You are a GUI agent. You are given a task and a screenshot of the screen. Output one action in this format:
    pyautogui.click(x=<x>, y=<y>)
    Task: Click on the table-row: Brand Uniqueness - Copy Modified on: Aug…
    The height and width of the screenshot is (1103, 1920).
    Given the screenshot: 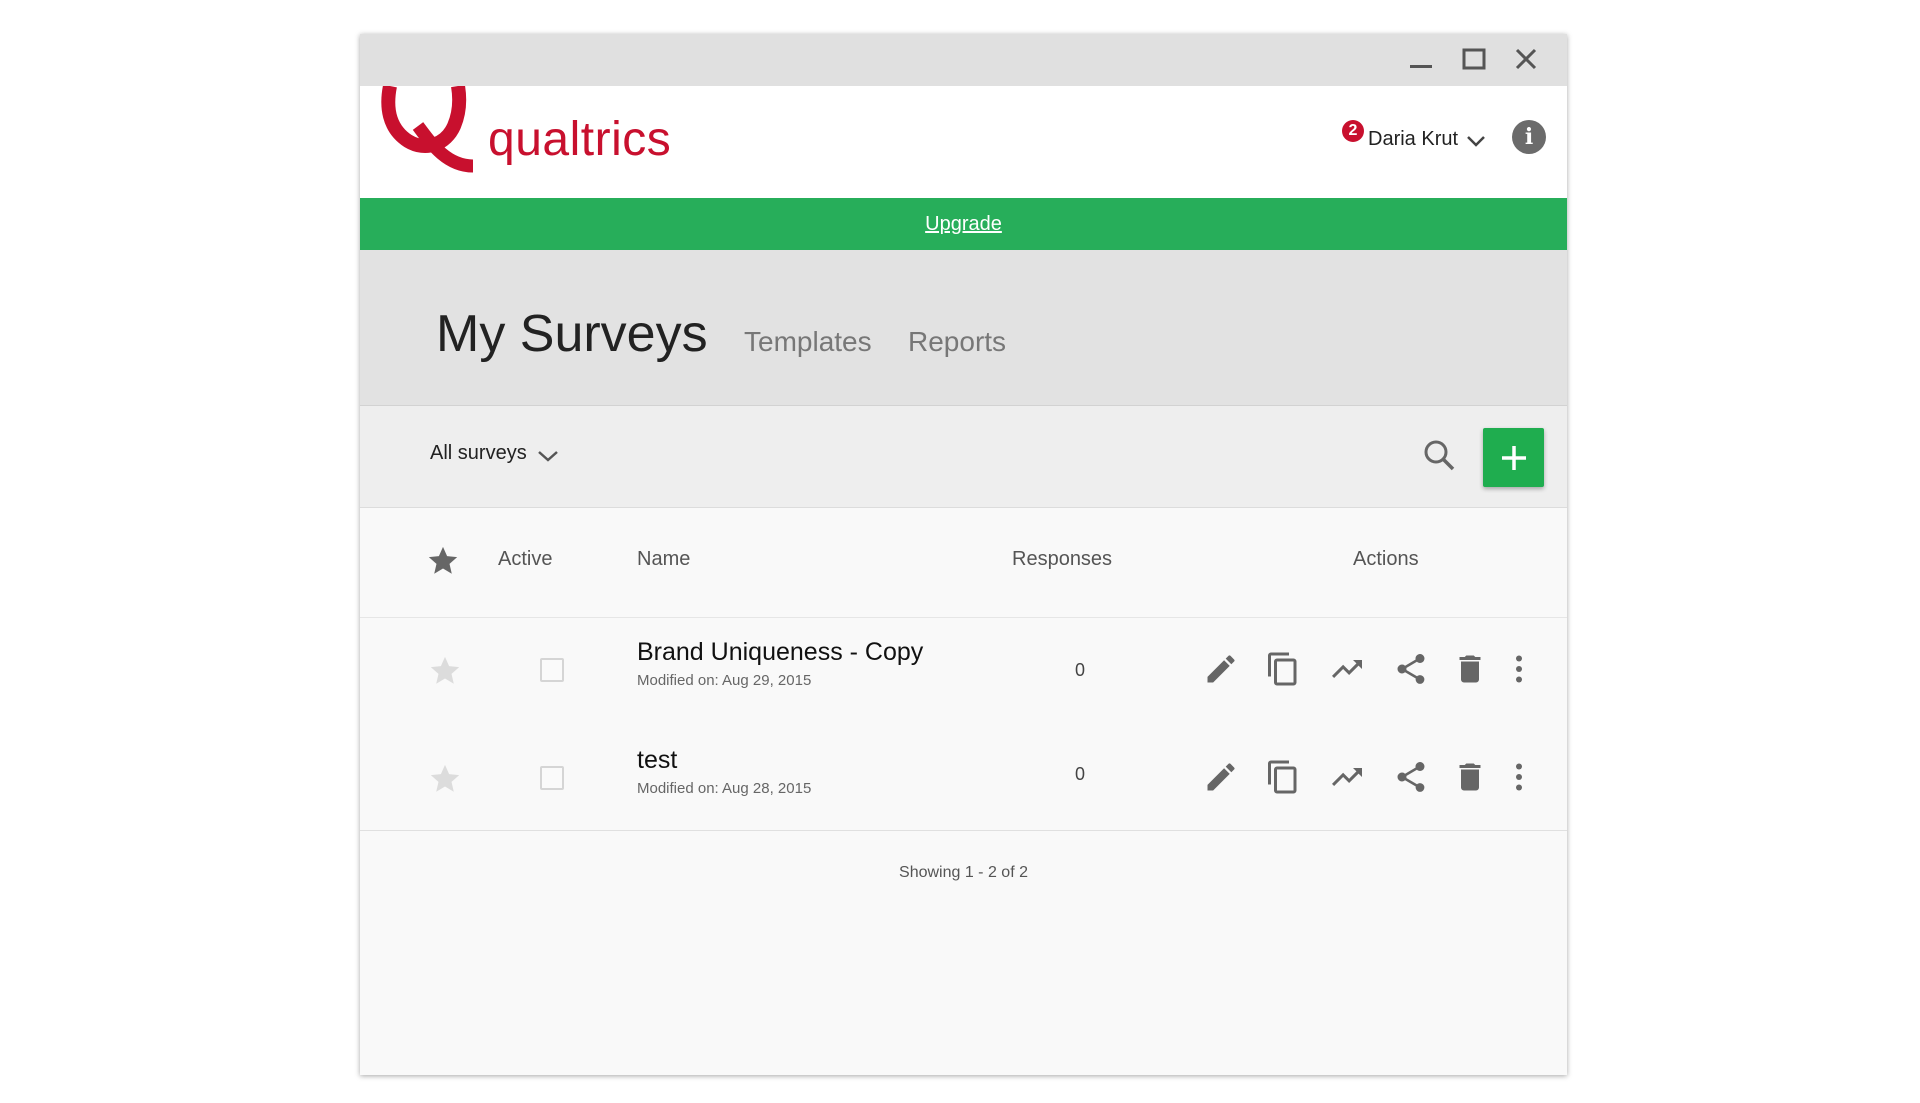 What is the action you would take?
    pyautogui.click(x=963, y=672)
    